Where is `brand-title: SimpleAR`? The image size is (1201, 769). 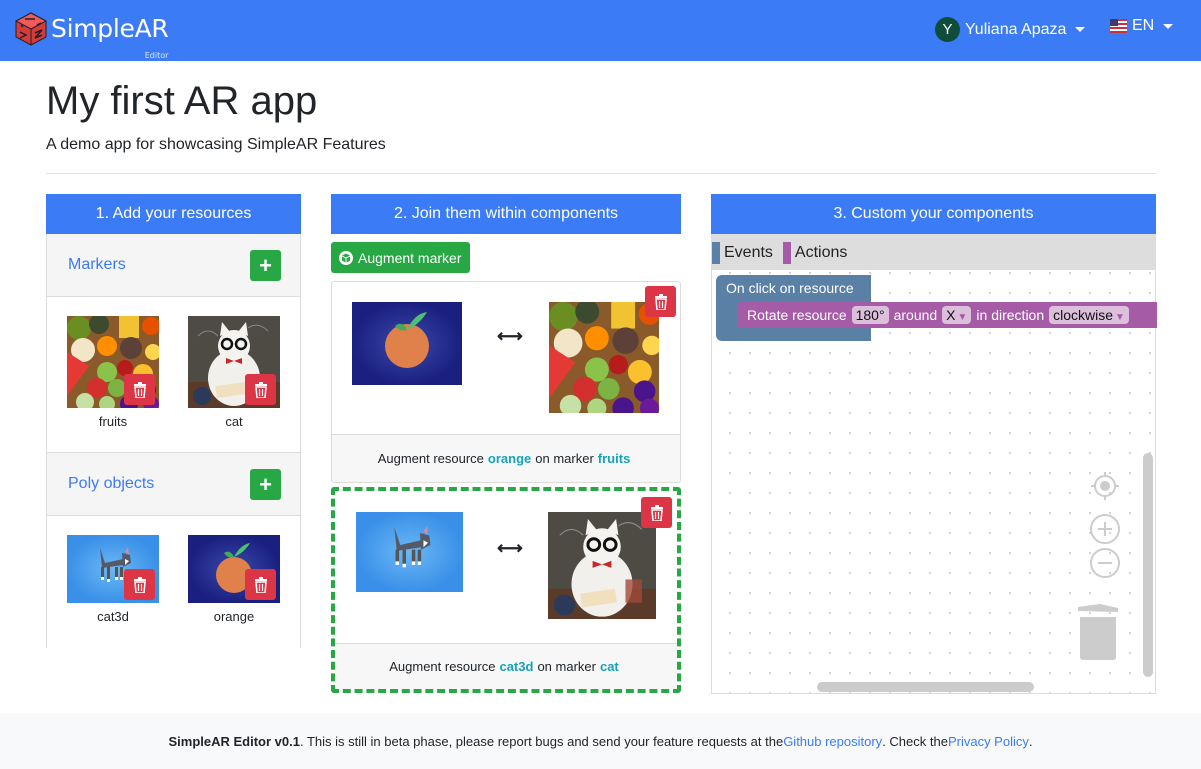 brand-title: SimpleAR is located at coordinates (110, 28).